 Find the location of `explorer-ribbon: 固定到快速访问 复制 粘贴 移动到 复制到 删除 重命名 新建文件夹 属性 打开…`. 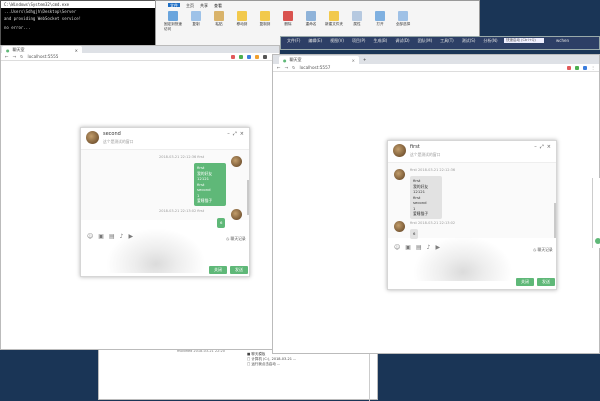

explorer-ribbon: 固定到快速访问 复制 粘贴 移动到 复制到 删除 重命名 新建文件夹 属性 打开… is located at coordinates (317, 21).